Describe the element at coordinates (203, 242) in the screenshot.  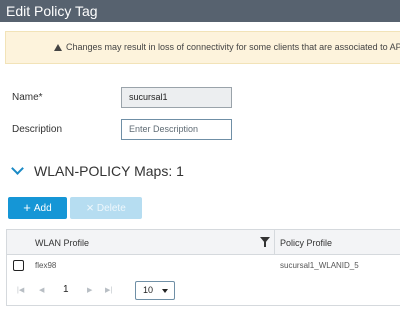
I see `table-header: WLAN Profile Policy Profile` at that location.